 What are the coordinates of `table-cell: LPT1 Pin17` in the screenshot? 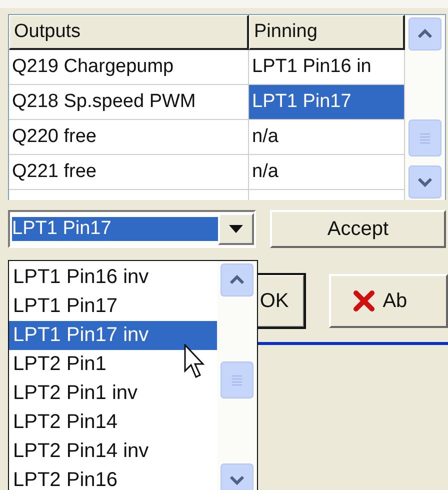 It's located at (327, 102).